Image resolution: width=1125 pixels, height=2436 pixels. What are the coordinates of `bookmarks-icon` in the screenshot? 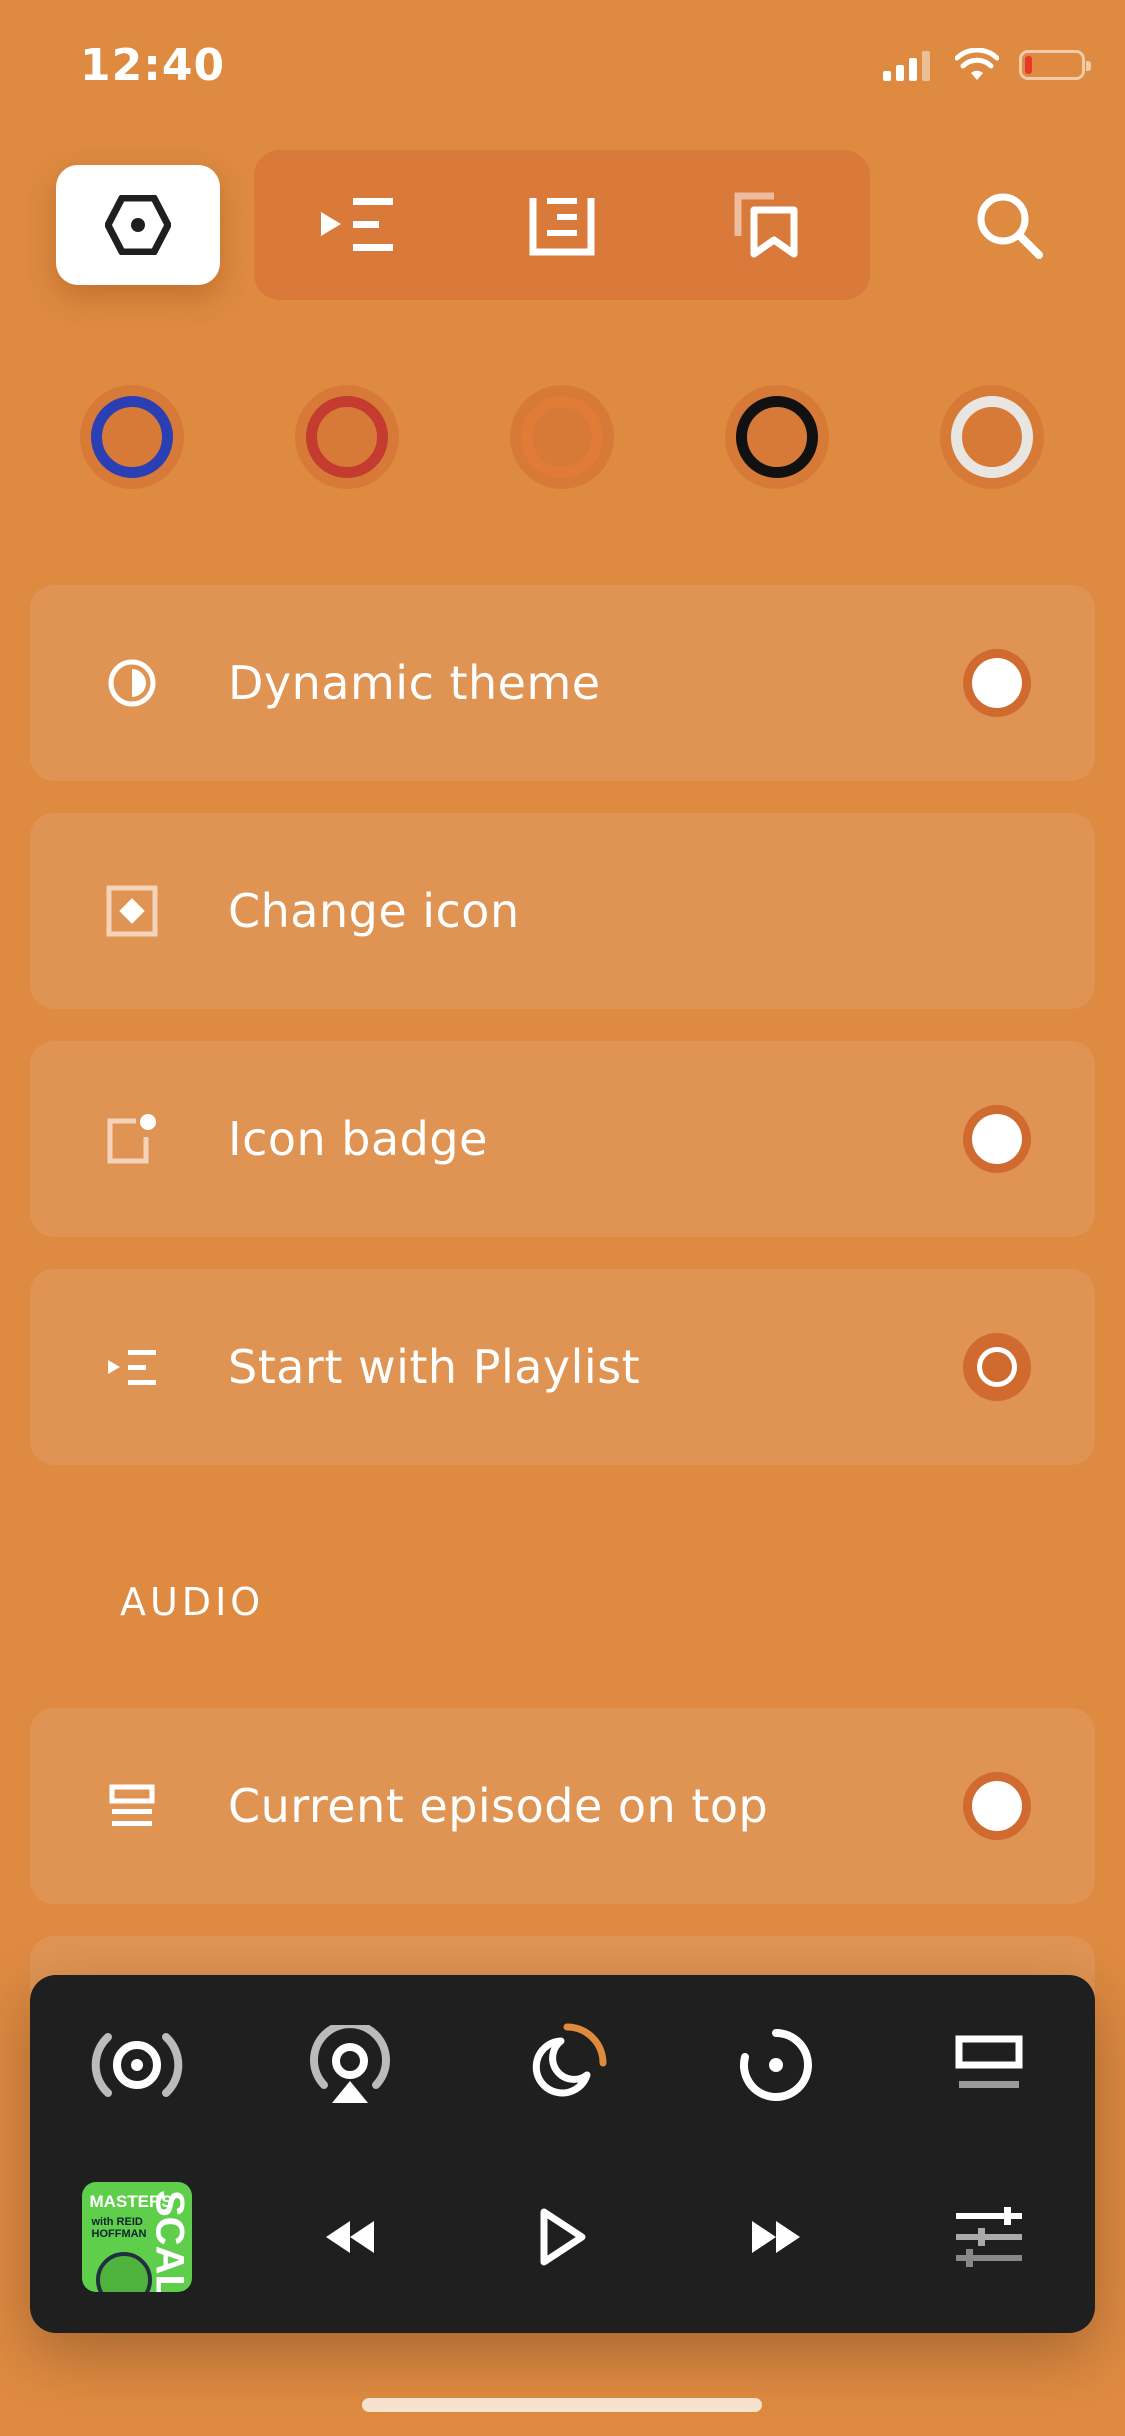 It's located at (766, 225).